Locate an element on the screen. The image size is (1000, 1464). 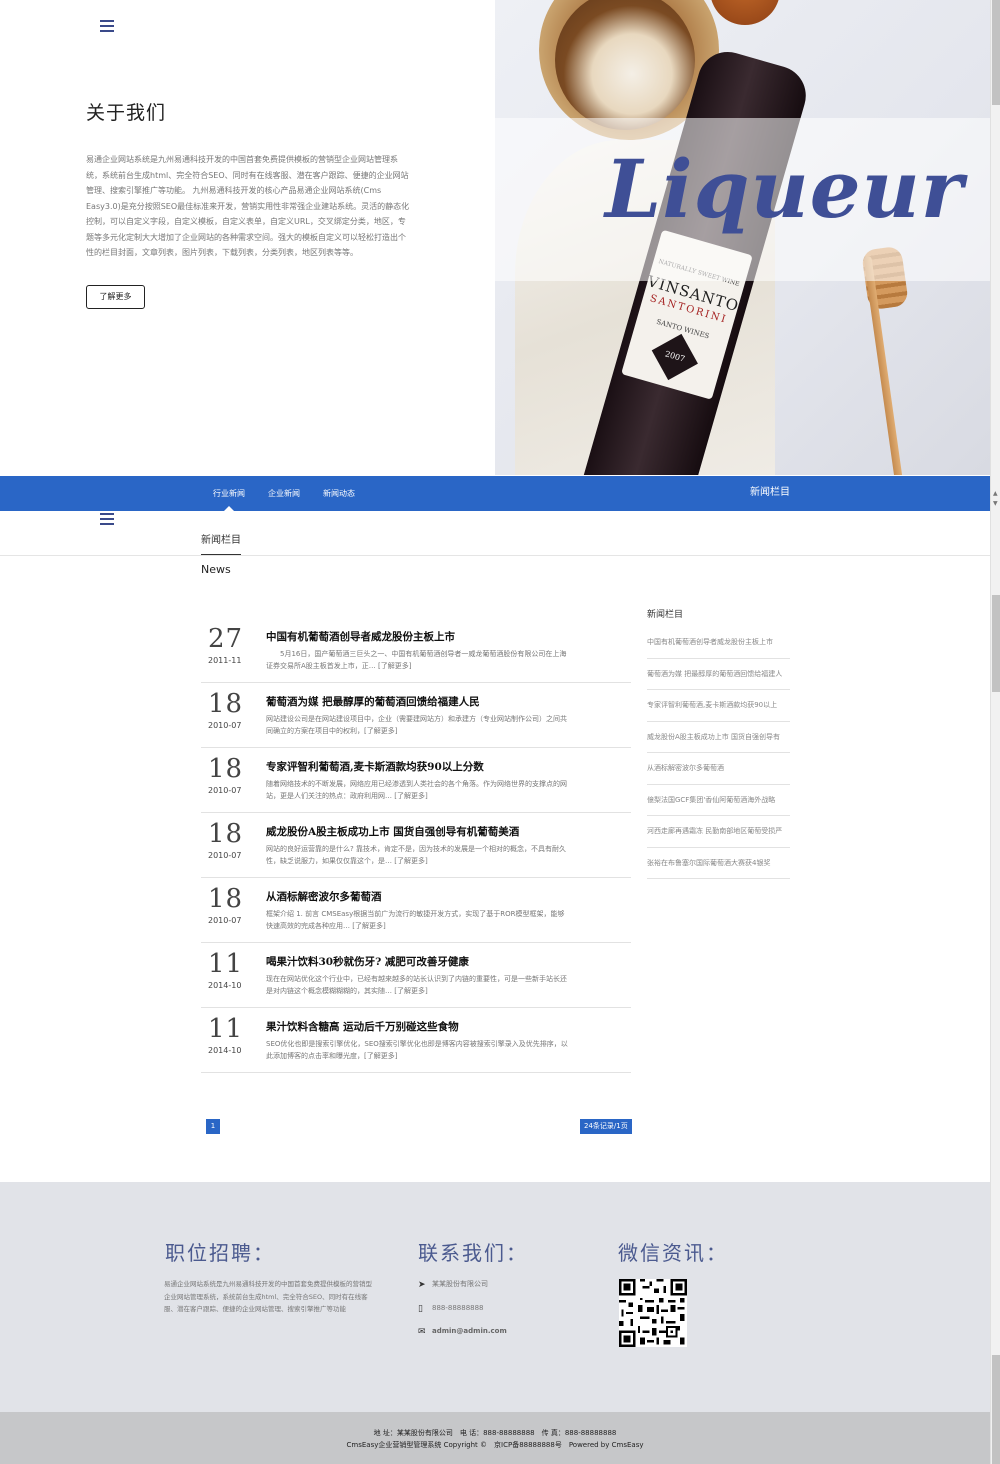
company-name: 某某股份有限公司 is located at coordinates (460, 1284).